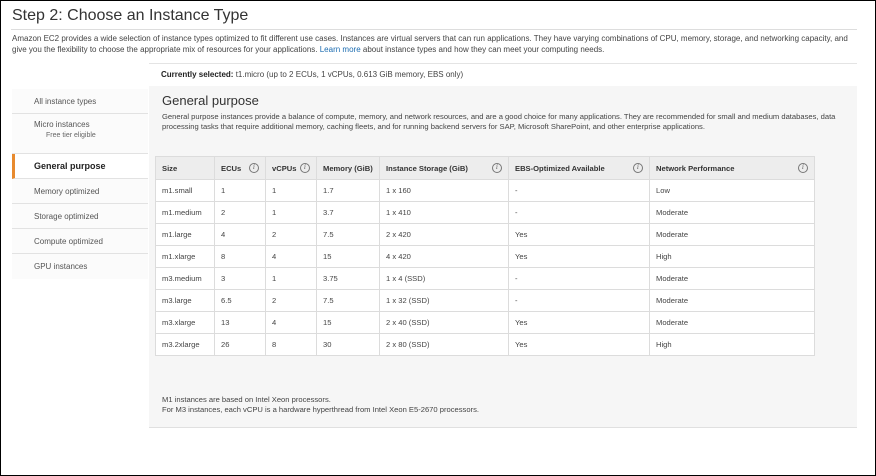  What do you see at coordinates (434, 29) in the screenshot?
I see `title-divider` at bounding box center [434, 29].